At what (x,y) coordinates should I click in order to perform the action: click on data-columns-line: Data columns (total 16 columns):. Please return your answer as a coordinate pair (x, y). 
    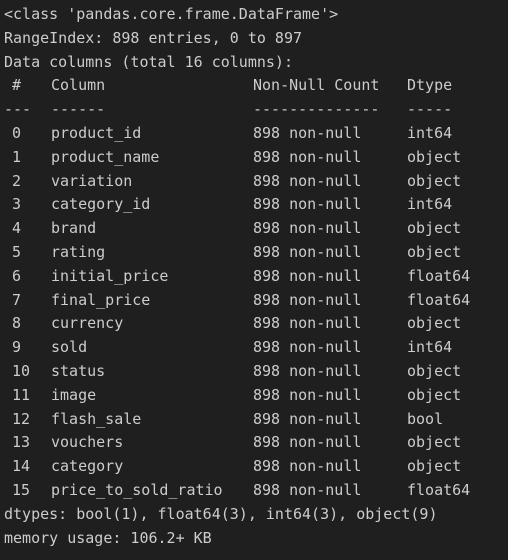
    Looking at the image, I should click on (148, 61).